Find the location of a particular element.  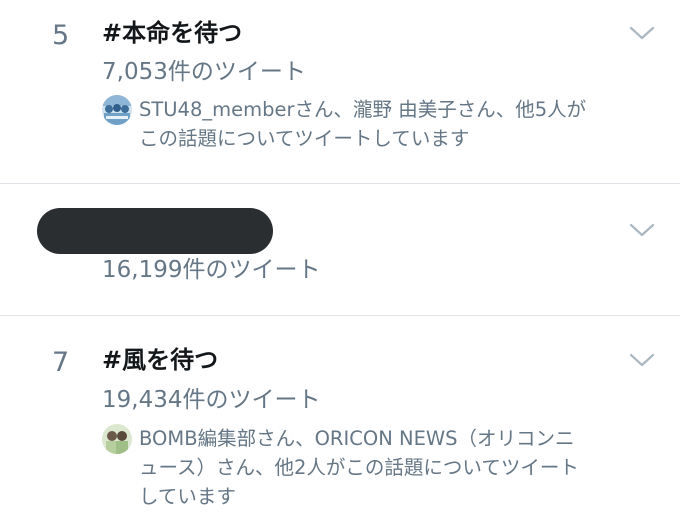

context-line: BOMB編集部さん、ORICON NEWS（オリコンニ is located at coordinates (357, 438).